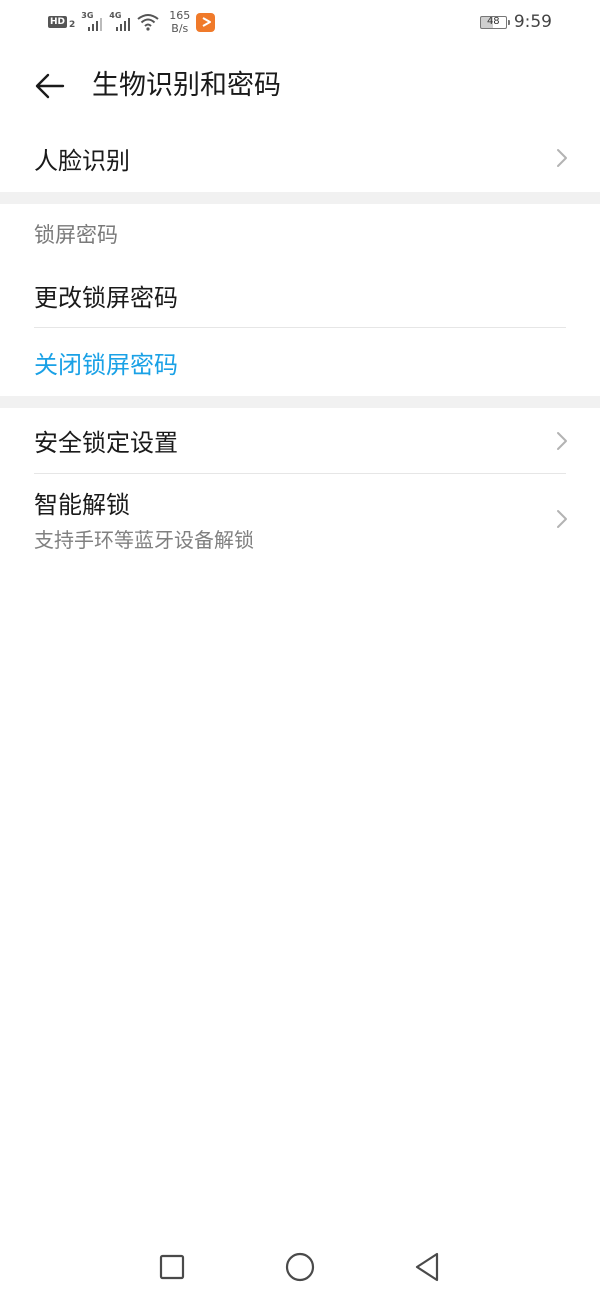 The height and width of the screenshot is (1300, 600). Describe the element at coordinates (532, 22) in the screenshot. I see `clock: 9:59` at that location.